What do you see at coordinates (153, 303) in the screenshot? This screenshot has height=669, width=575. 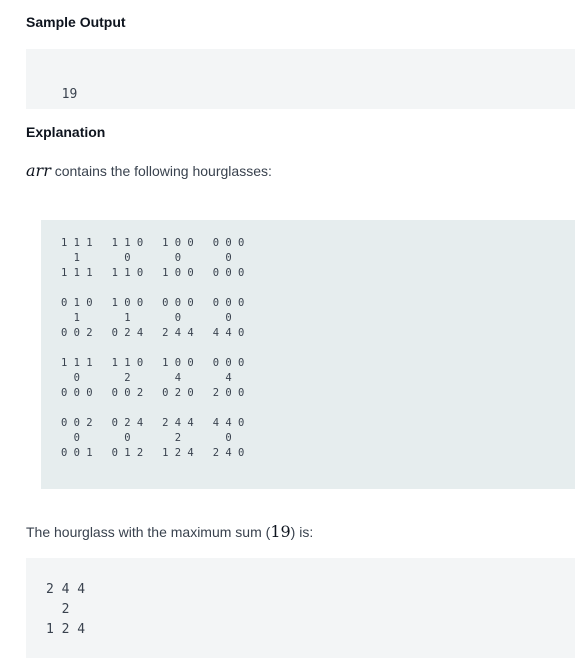 I see `hourglass-row: 0 1 0 1 0 0 0 0 0 0 0 0` at bounding box center [153, 303].